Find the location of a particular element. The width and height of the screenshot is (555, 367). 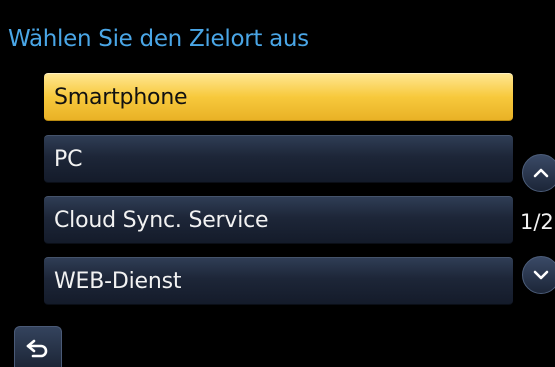

menu-item-smartphone: Smartphone is located at coordinates (278, 97).